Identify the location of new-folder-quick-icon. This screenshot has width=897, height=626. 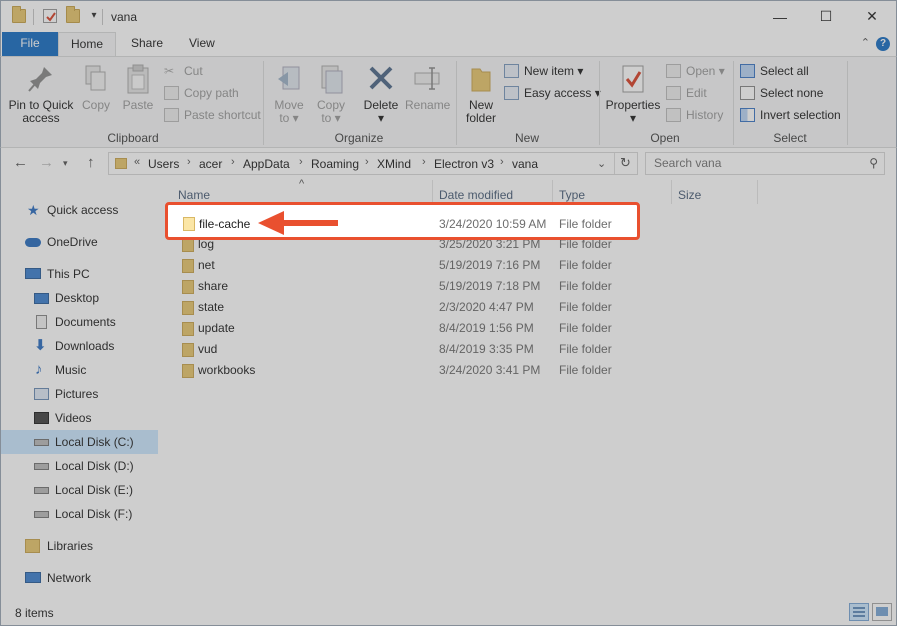
(73, 14).